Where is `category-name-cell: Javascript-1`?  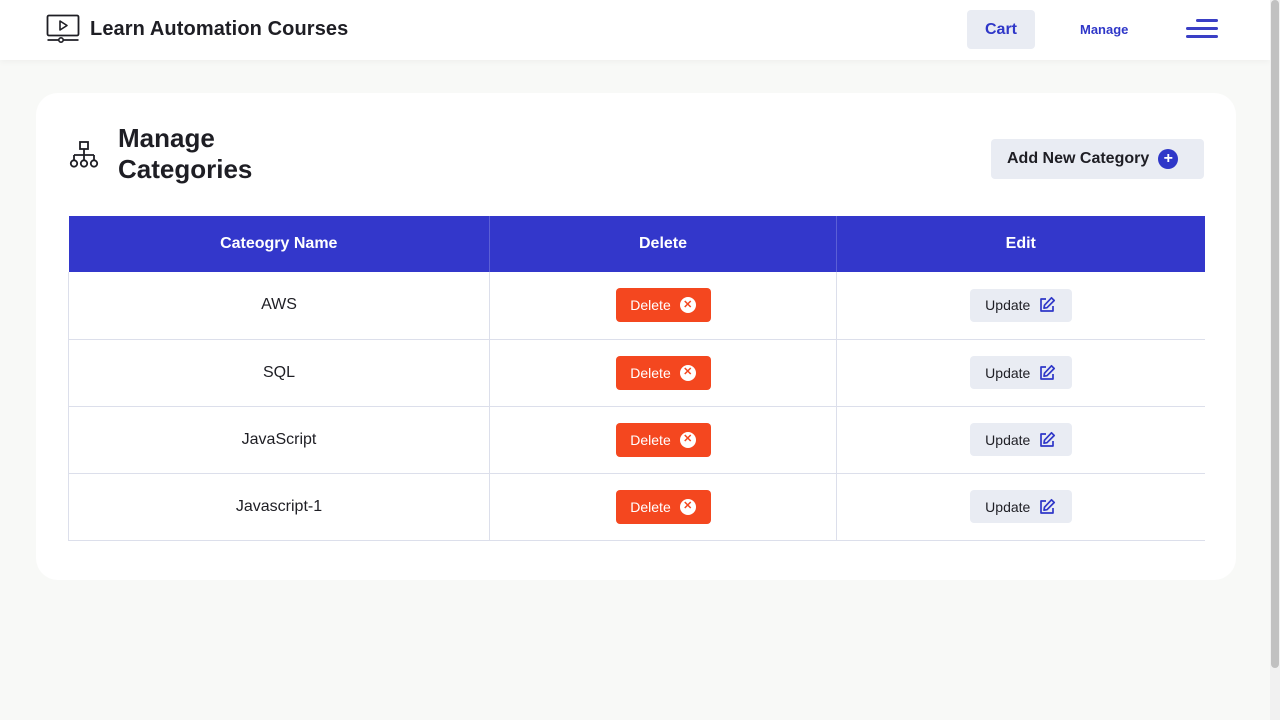 category-name-cell: Javascript-1 is located at coordinates (279, 507).